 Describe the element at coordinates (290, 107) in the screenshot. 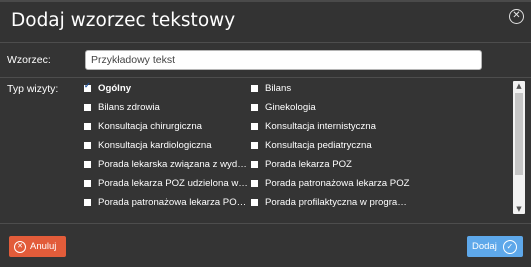

I see `visit-type-label: Ginekologia` at that location.